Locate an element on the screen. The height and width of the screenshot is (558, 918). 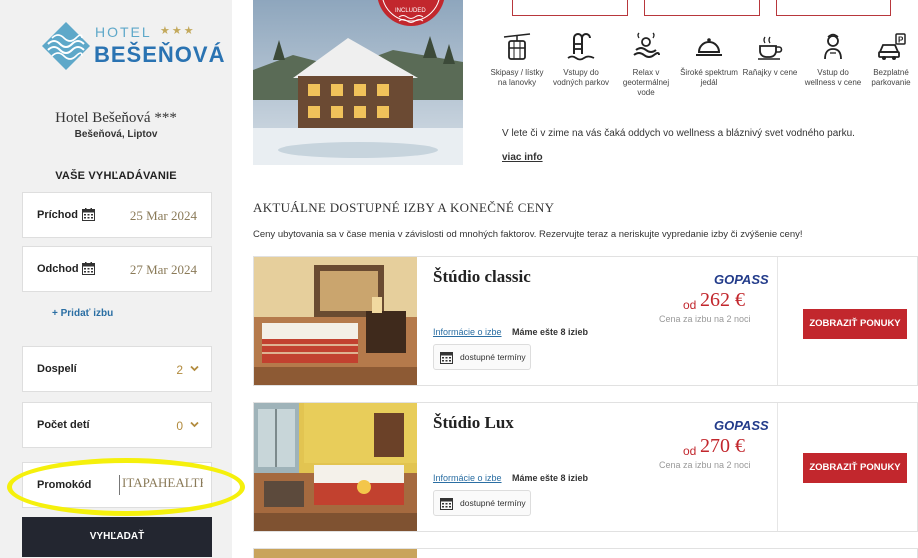
amenity-label: Raňajky v cene is located at coordinates (770, 72).